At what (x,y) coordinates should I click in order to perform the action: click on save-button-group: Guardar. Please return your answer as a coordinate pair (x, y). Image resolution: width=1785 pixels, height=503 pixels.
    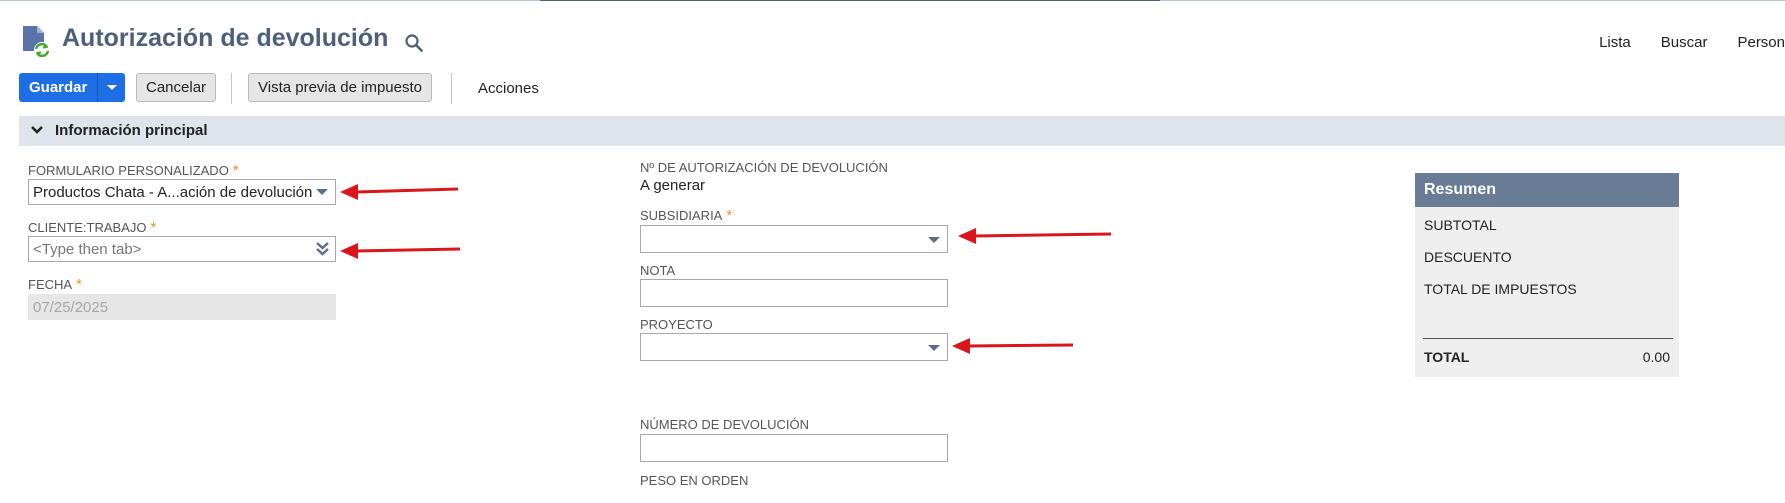
    Looking at the image, I should click on (72, 87).